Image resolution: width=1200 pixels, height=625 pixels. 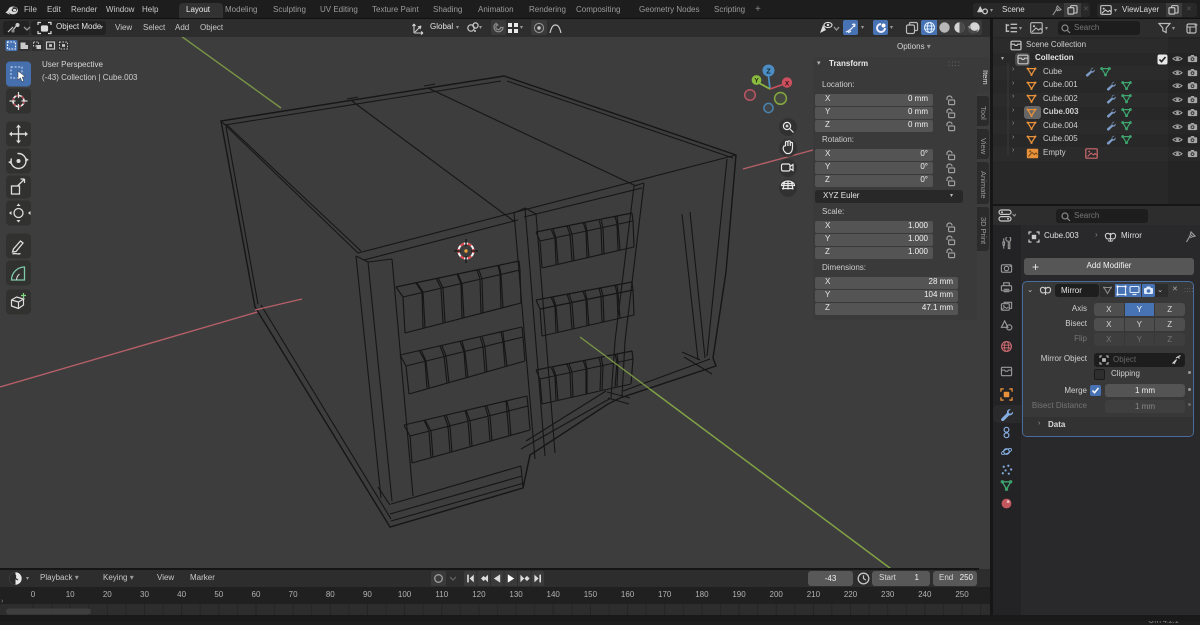 I want to click on svg-text: Z, so click(x=768, y=72).